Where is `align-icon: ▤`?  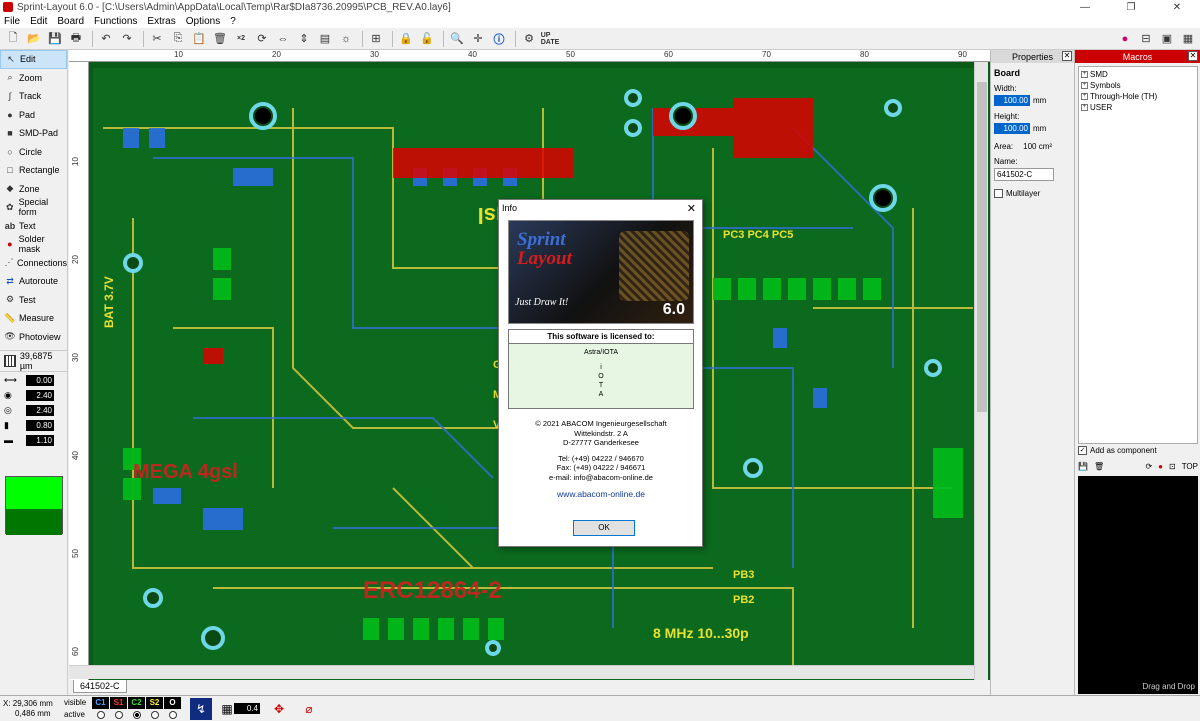 align-icon: ▤ is located at coordinates (325, 39).